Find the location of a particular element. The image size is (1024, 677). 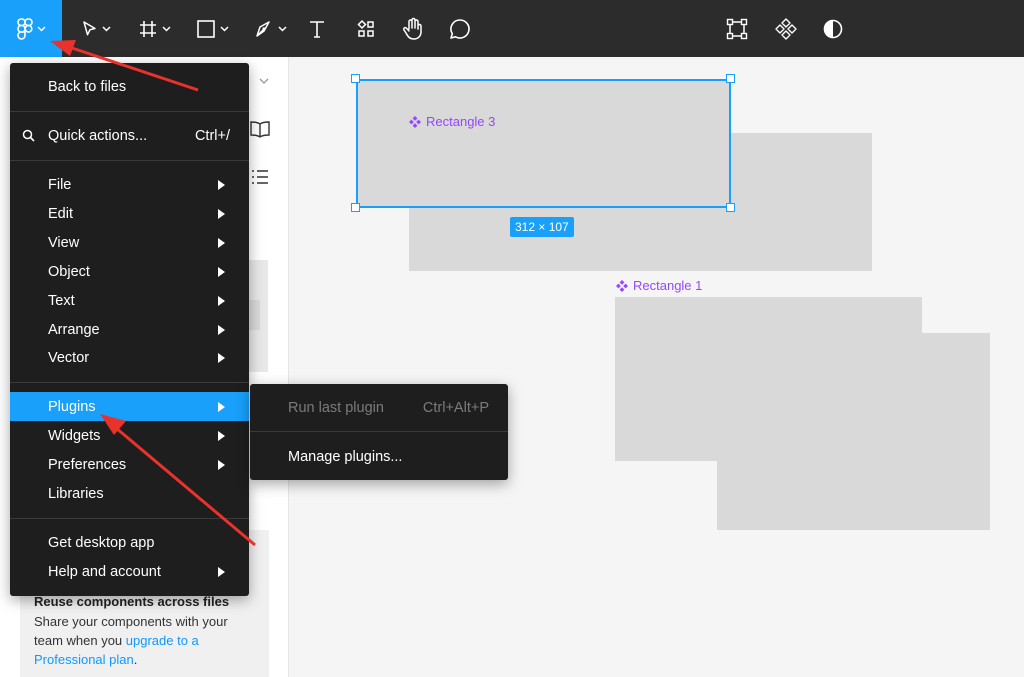

menu-item-text: Text is located at coordinates (129, 300).